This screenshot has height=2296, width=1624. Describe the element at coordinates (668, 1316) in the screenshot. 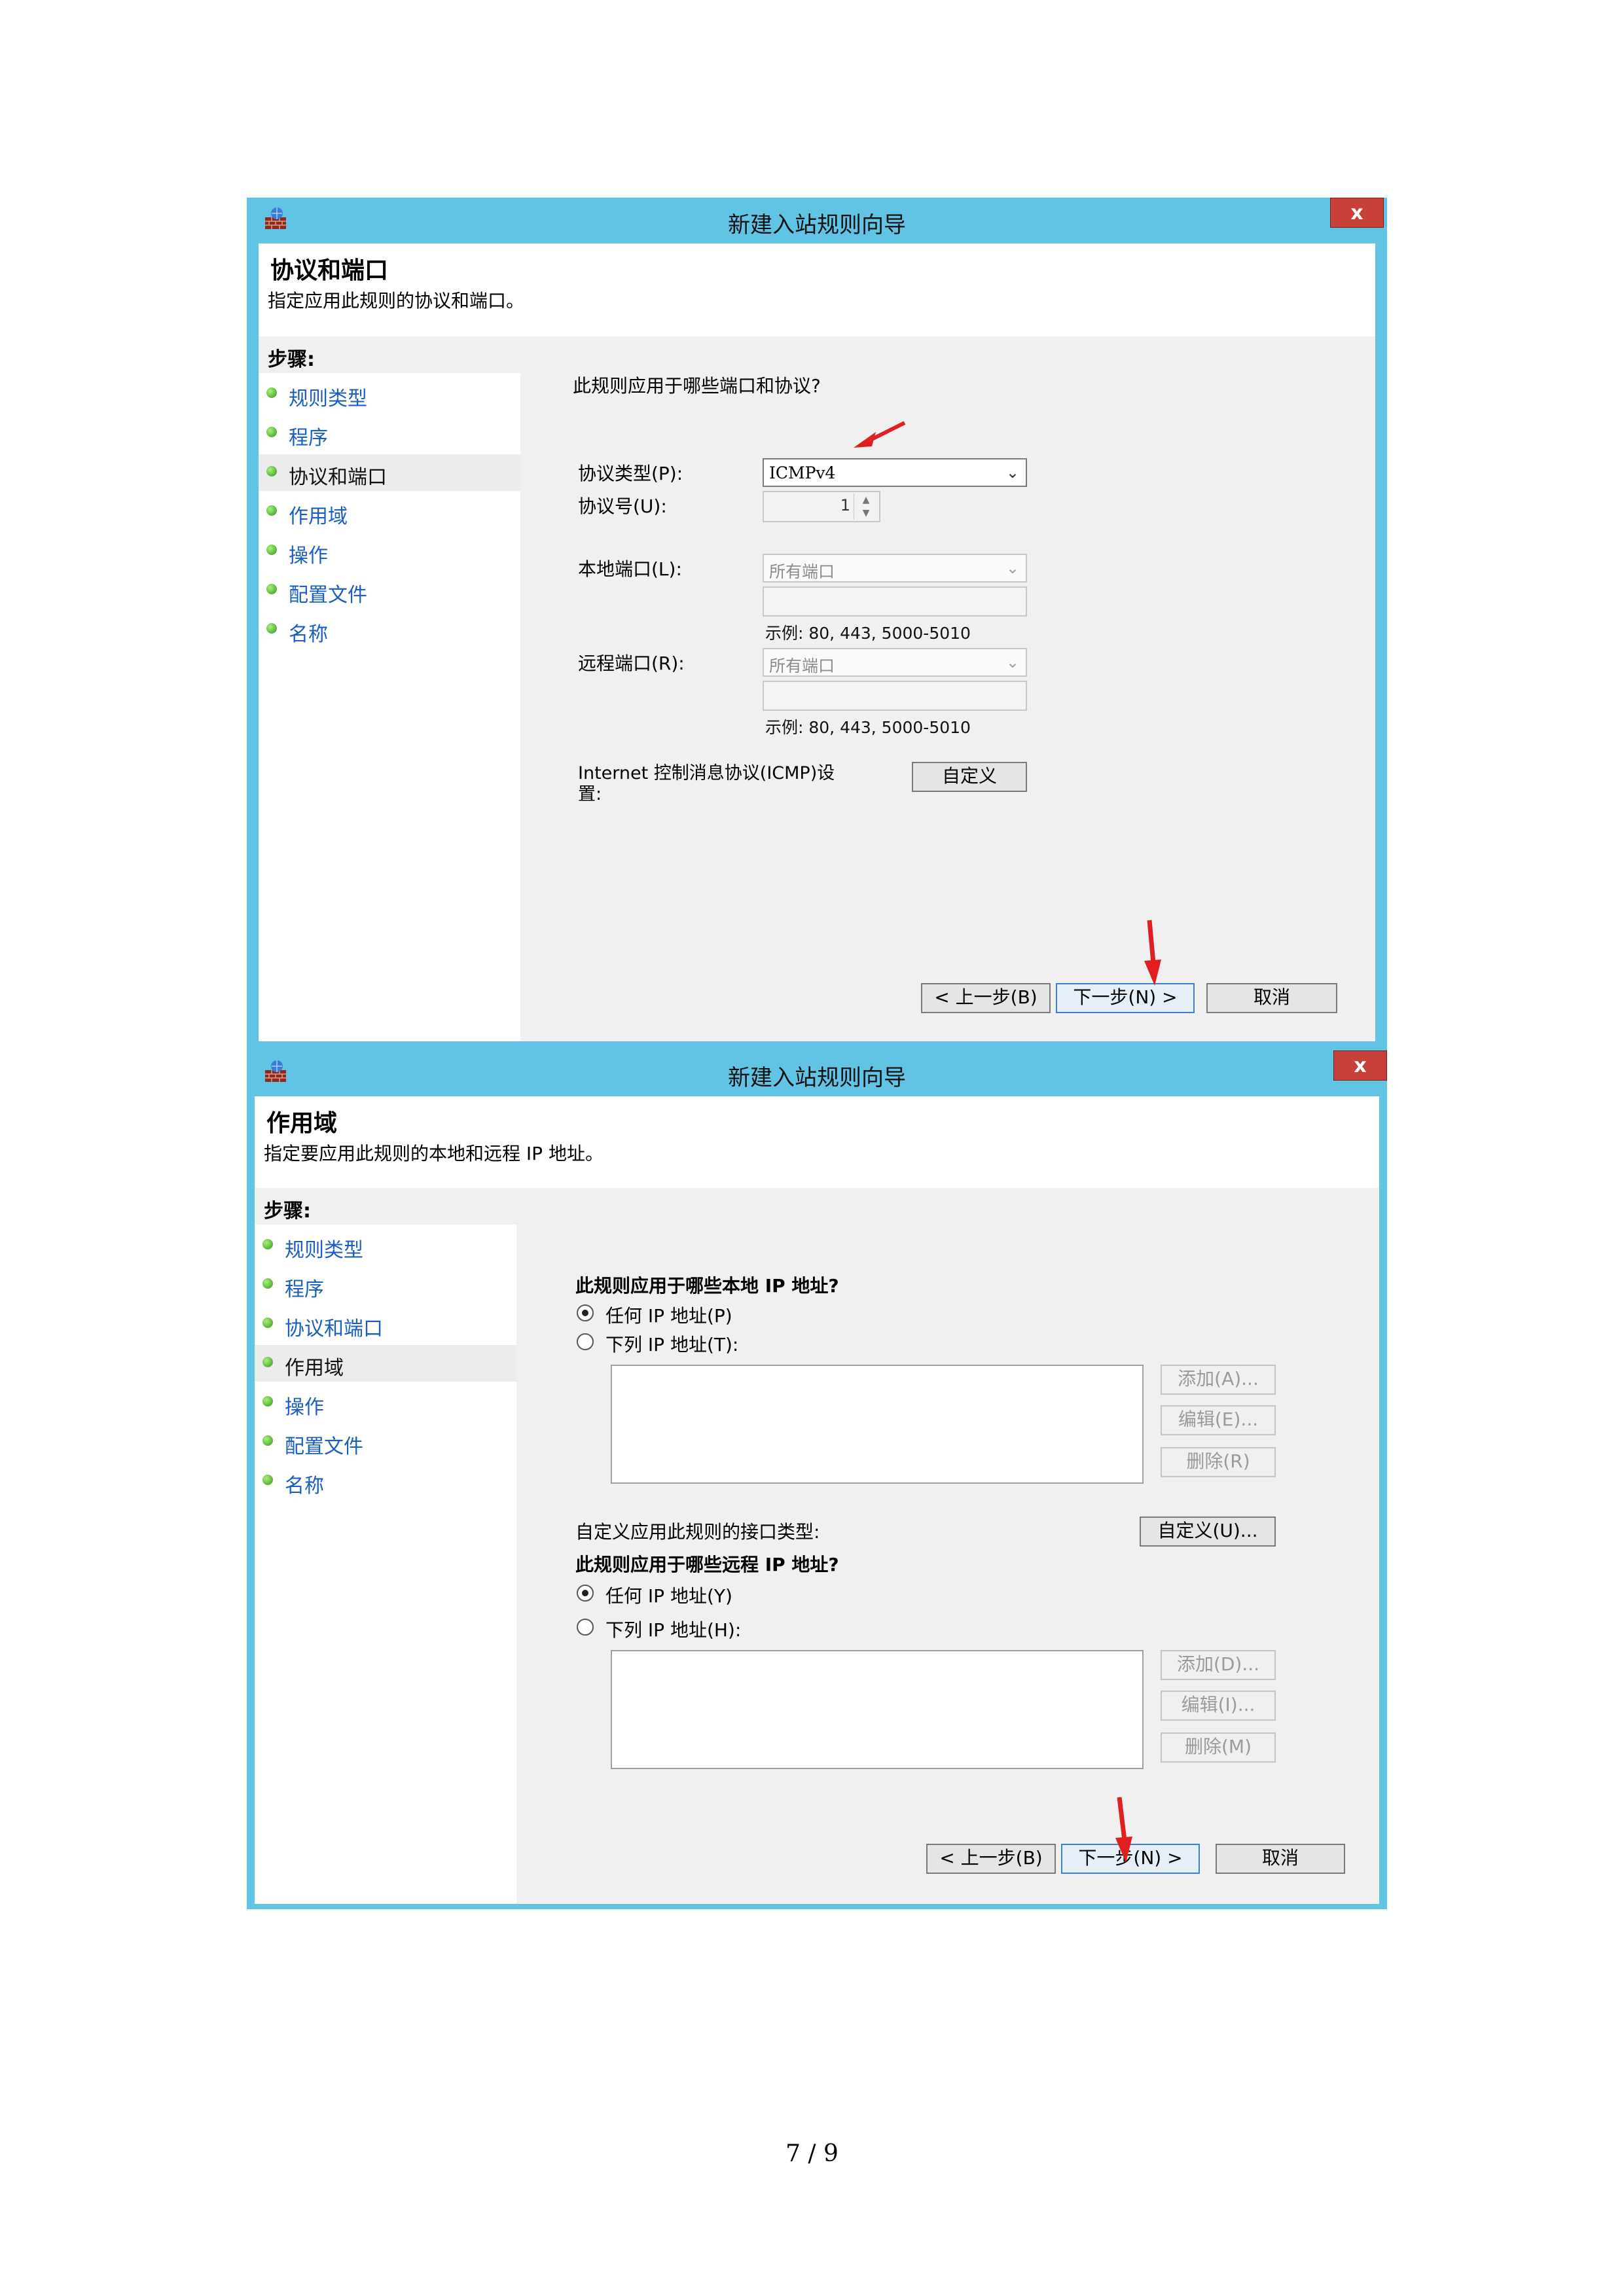

I see `local-any-ip-label: 任何 IP 地址(P)` at that location.